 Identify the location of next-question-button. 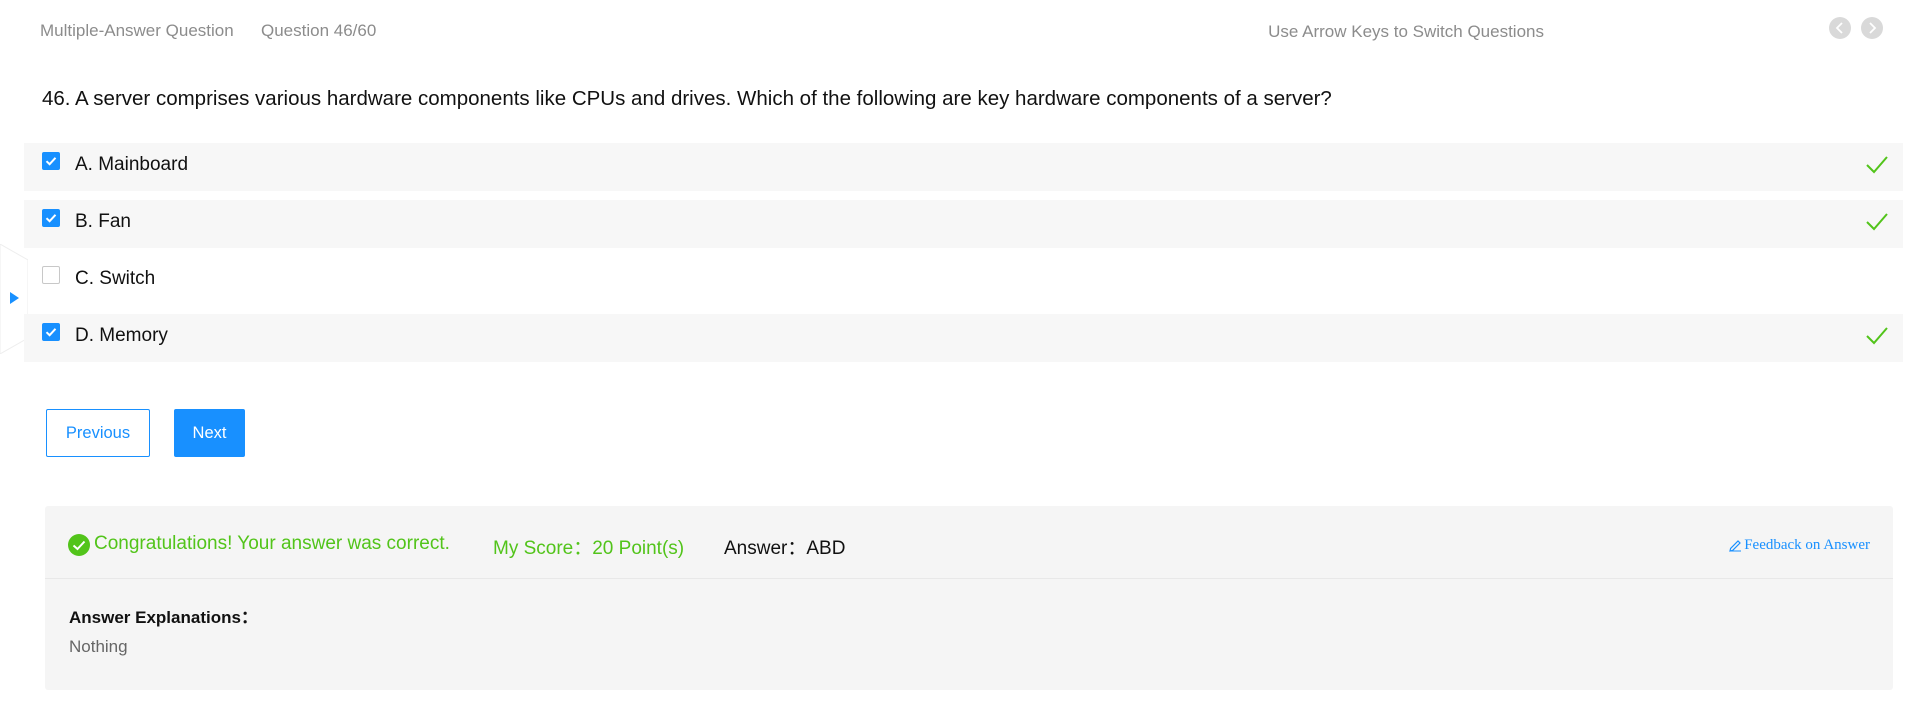
(1872, 28).